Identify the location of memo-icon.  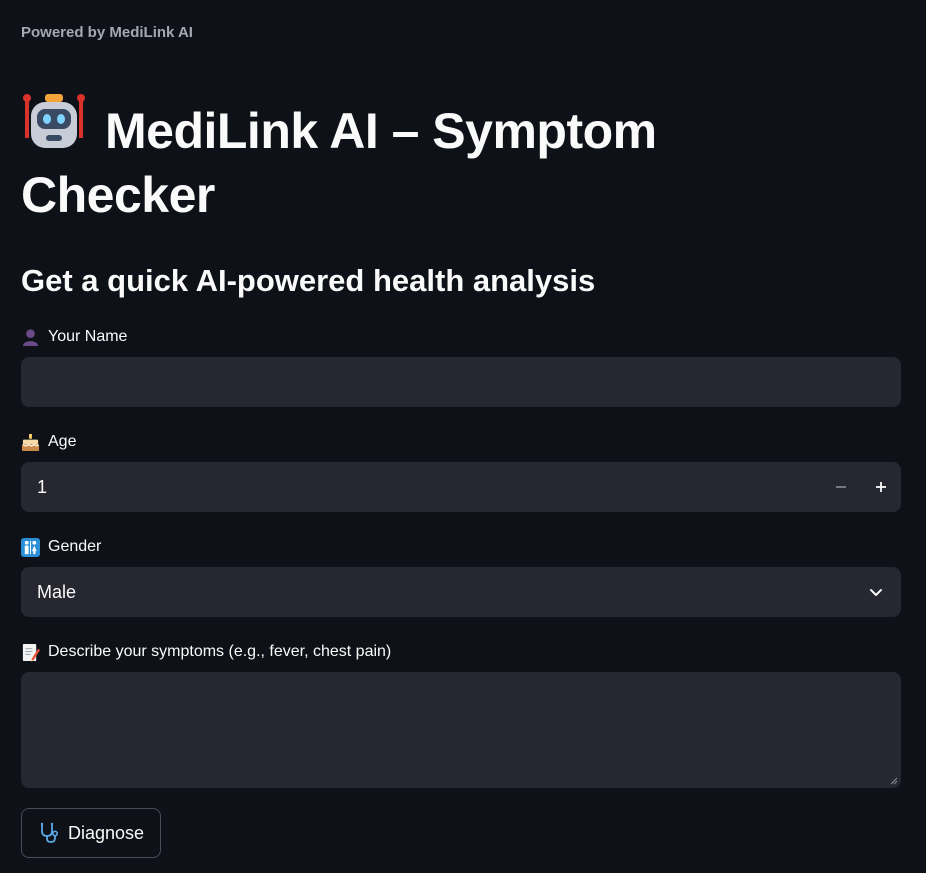
(31, 652).